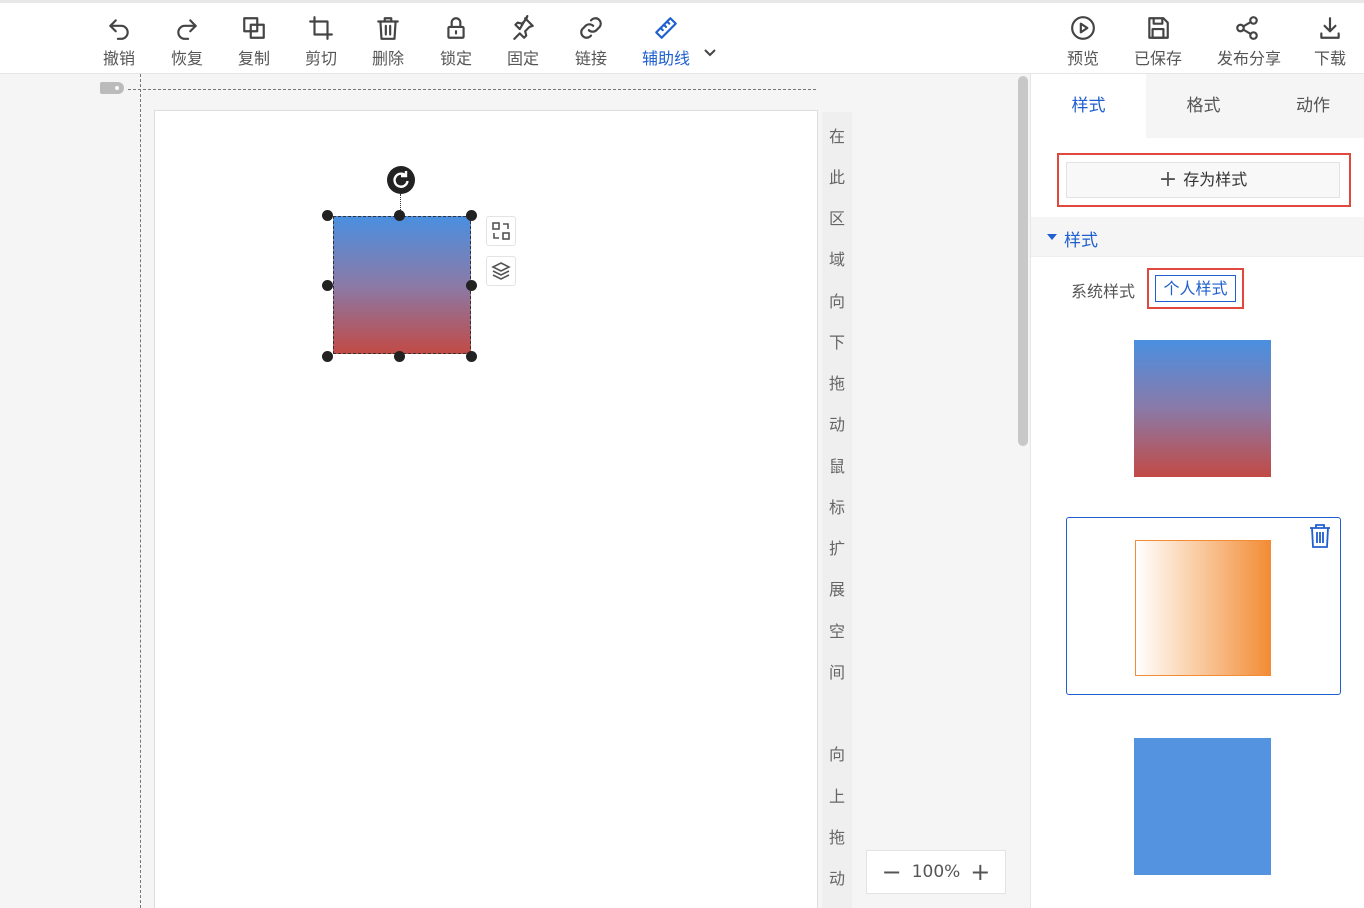 This screenshot has width=1364, height=908. Describe the element at coordinates (591, 29) in the screenshot. I see `link-icon` at that location.